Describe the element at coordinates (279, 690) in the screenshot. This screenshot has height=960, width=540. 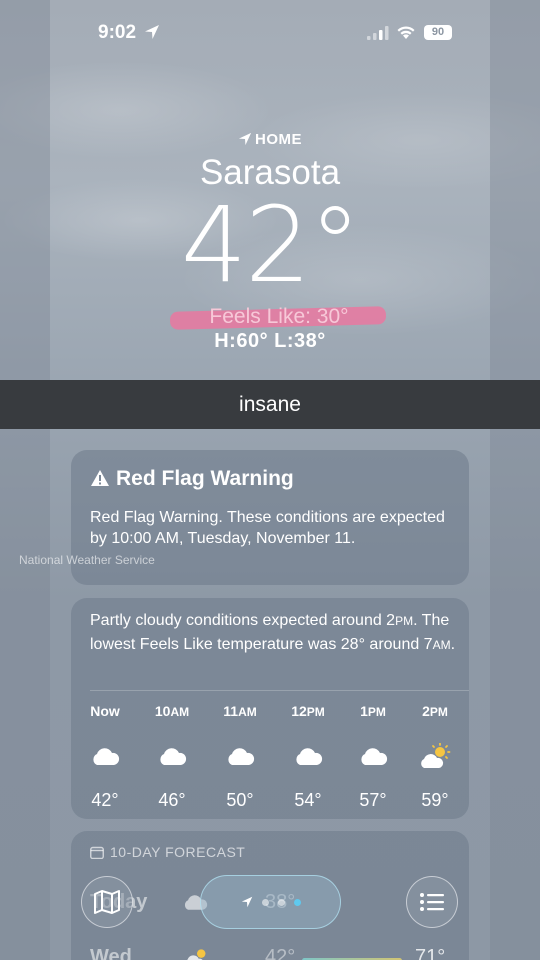
I see `divider` at that location.